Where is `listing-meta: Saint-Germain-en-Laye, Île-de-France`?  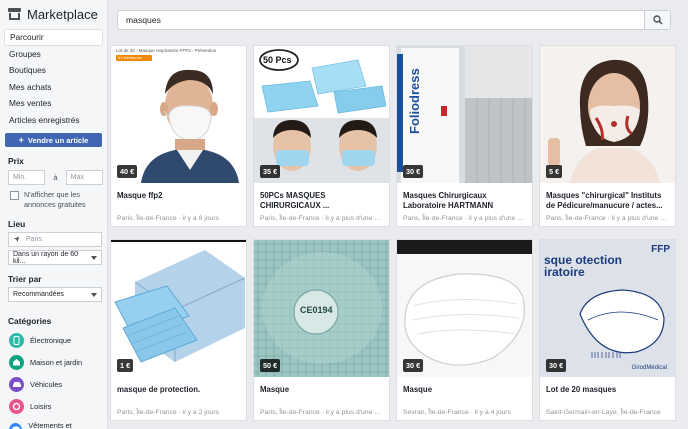 listing-meta: Saint-Germain-en-Laye, Île-de-France is located at coordinates (603, 412).